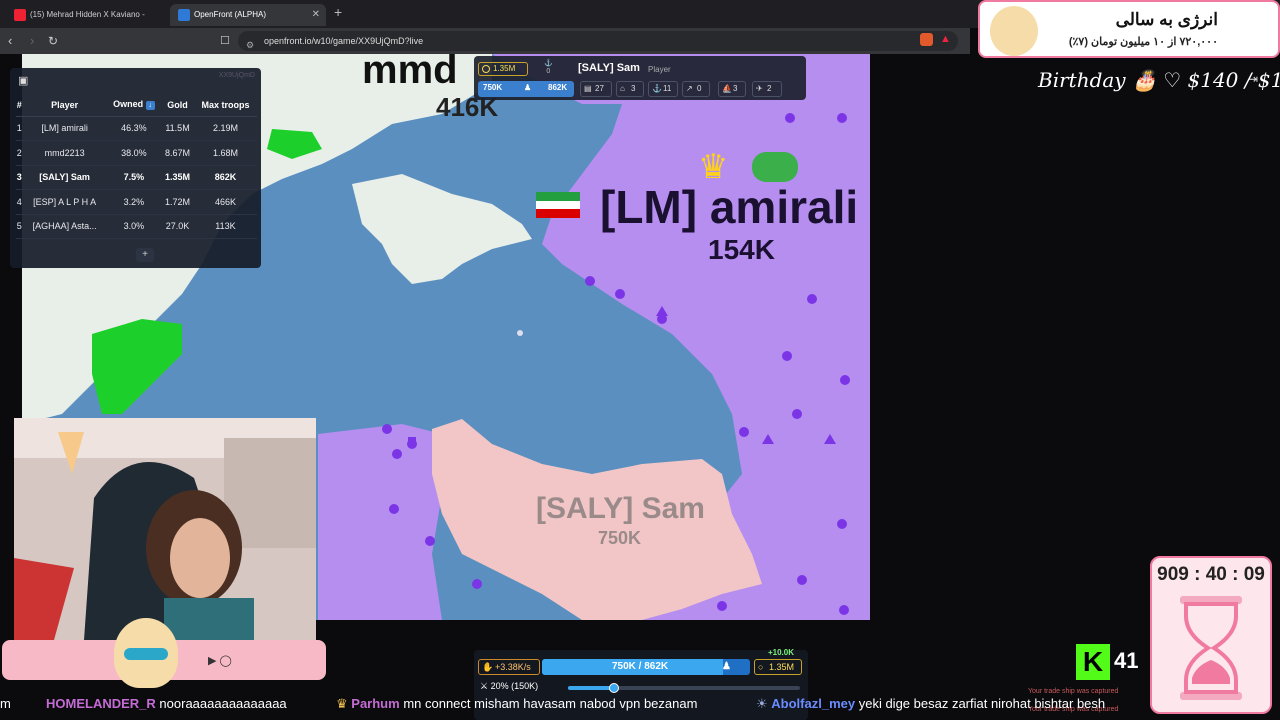 Image resolution: width=1280 pixels, height=720 pixels. I want to click on table-row-self: 3 [SALY] Sam 7.5% 1.35M 862K, so click(136, 177).